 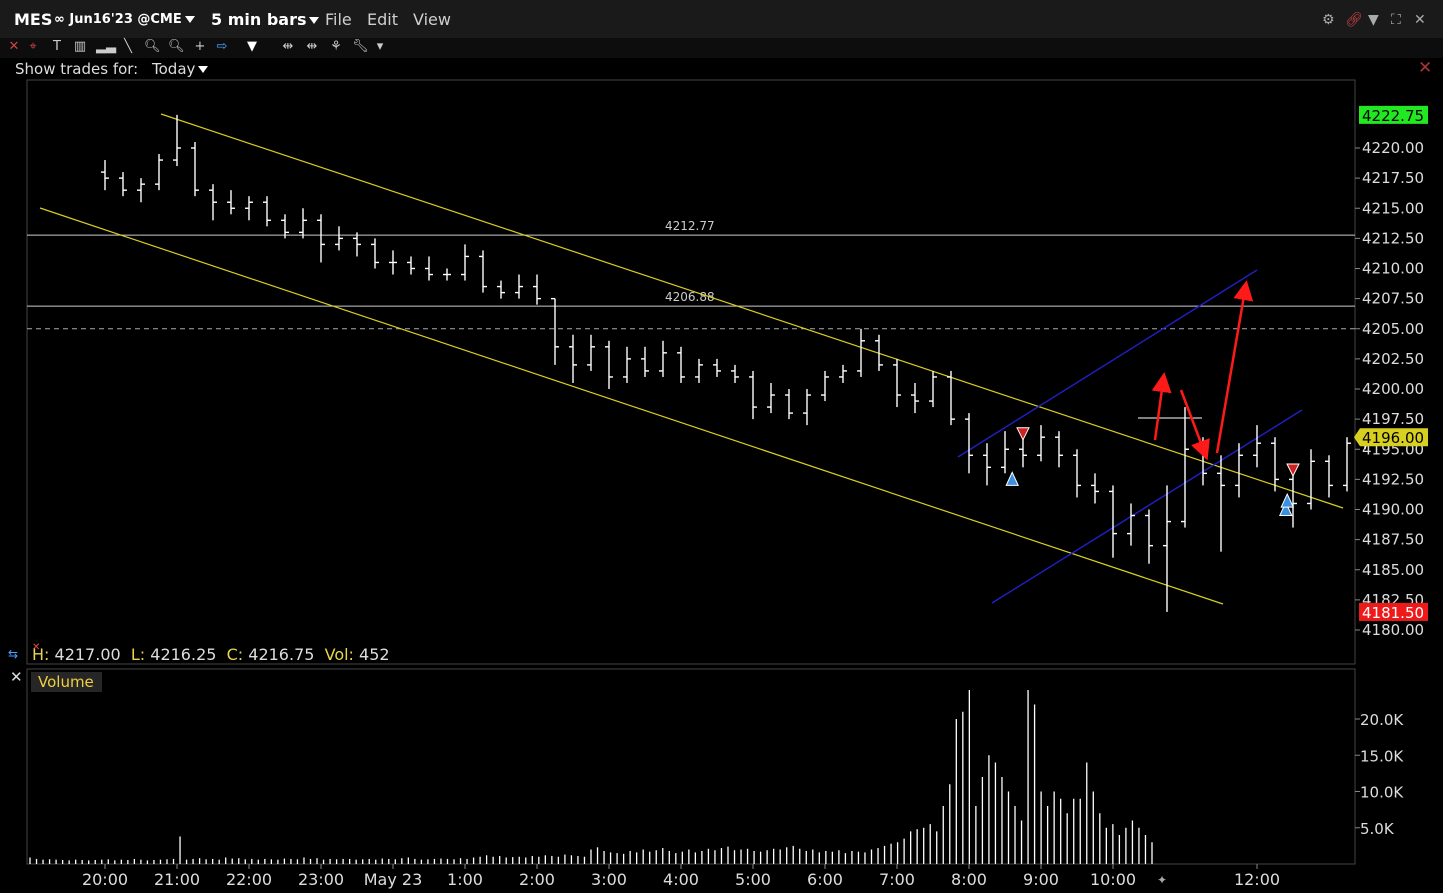 What do you see at coordinates (16, 677) in the screenshot?
I see `close-icon: ✕` at bounding box center [16, 677].